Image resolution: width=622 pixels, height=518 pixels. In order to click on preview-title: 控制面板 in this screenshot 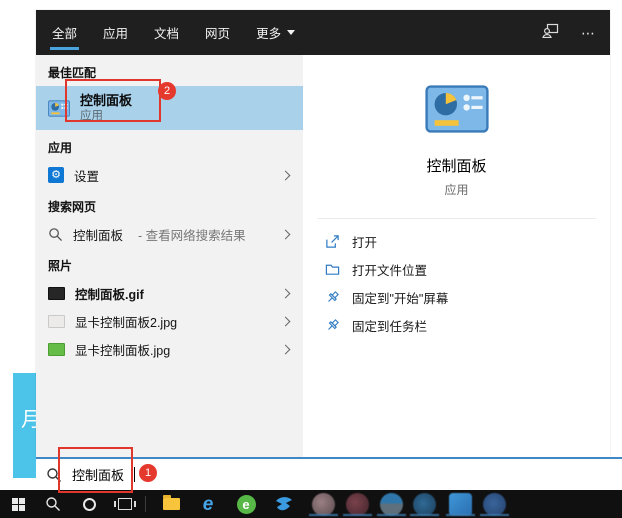, I will do `click(456, 166)`.